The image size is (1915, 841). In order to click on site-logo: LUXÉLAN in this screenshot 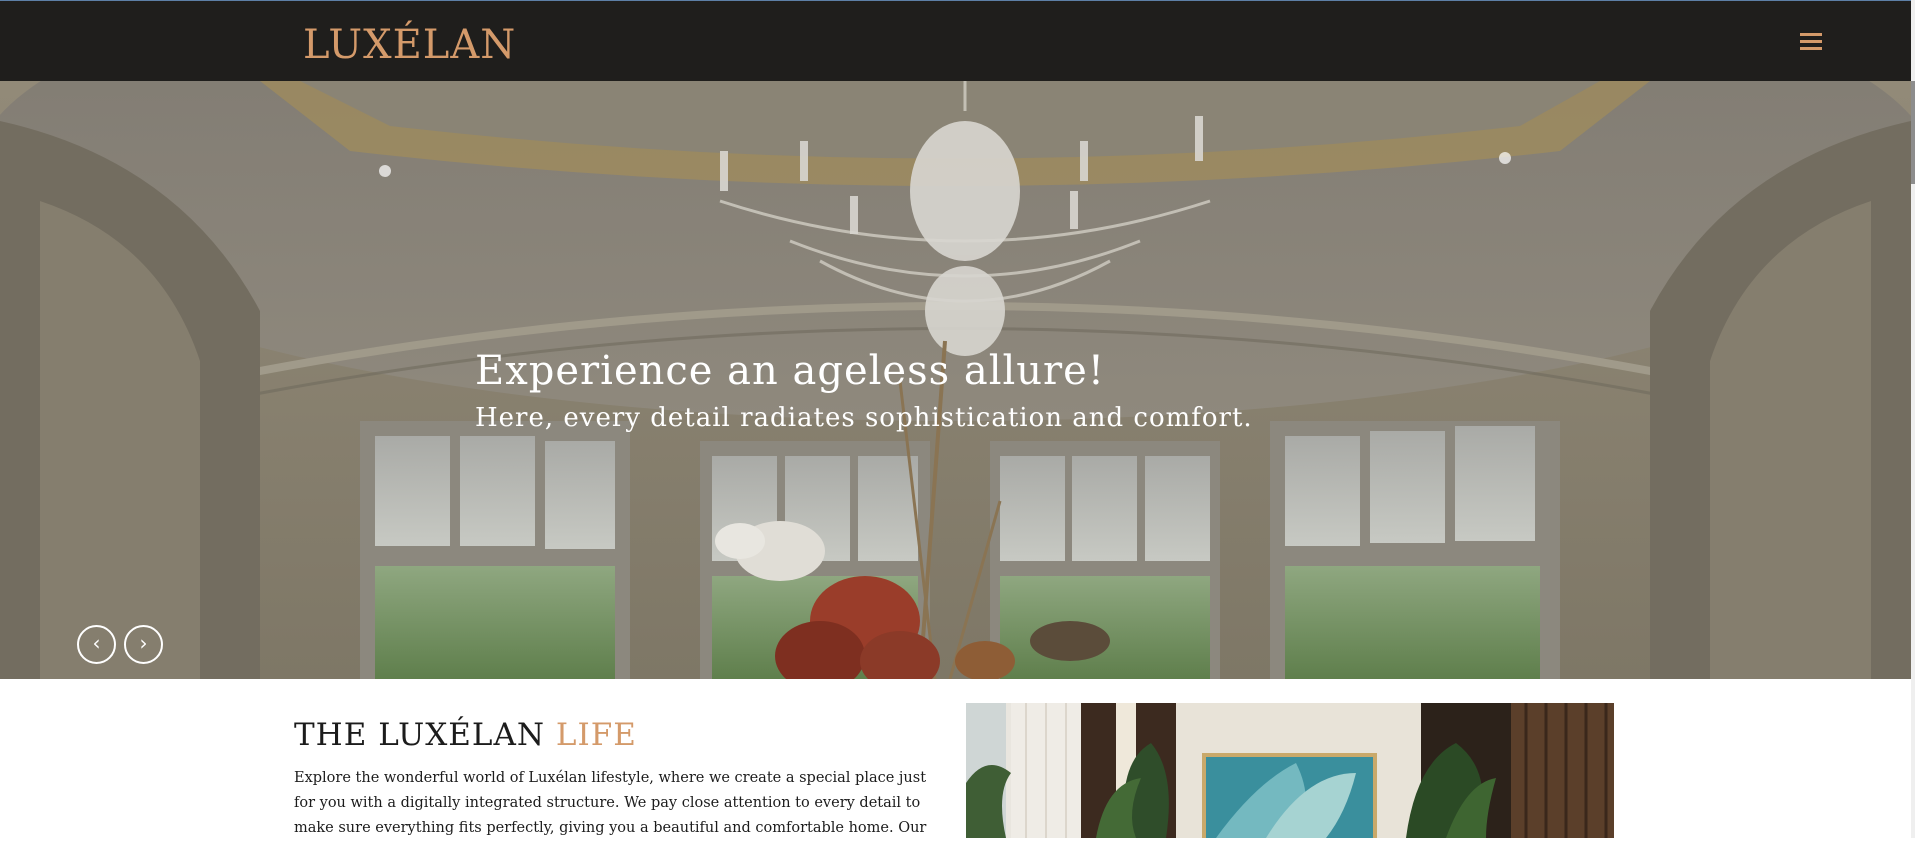, I will do `click(409, 45)`.